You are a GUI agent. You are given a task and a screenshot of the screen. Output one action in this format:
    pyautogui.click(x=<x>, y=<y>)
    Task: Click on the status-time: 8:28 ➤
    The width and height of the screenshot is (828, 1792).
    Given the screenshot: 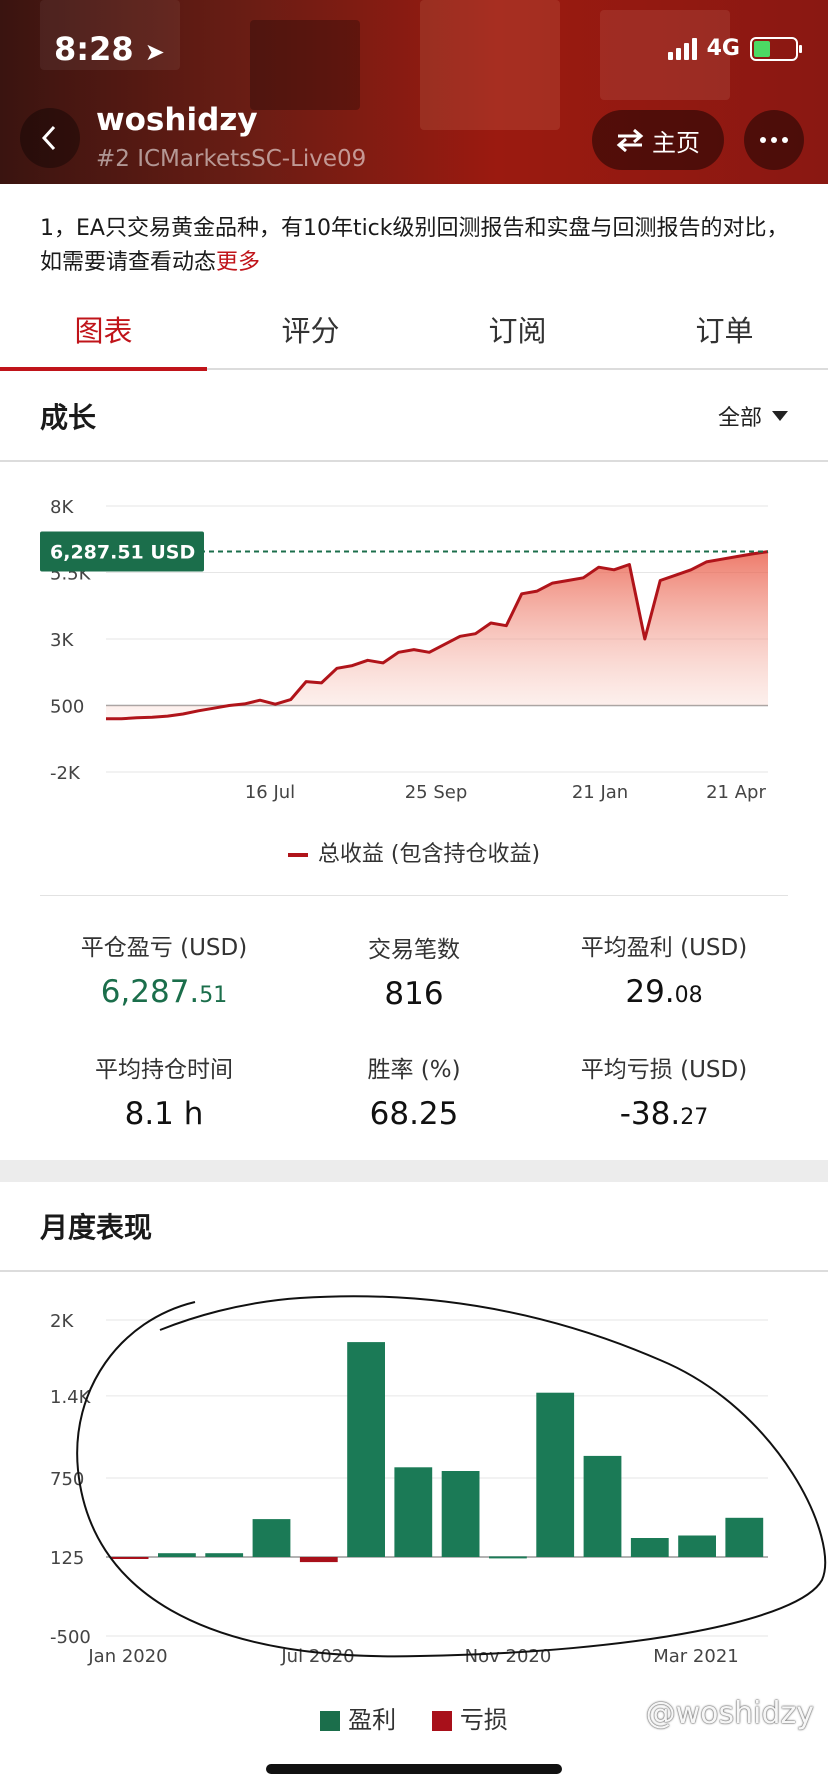 What is the action you would take?
    pyautogui.click(x=109, y=49)
    